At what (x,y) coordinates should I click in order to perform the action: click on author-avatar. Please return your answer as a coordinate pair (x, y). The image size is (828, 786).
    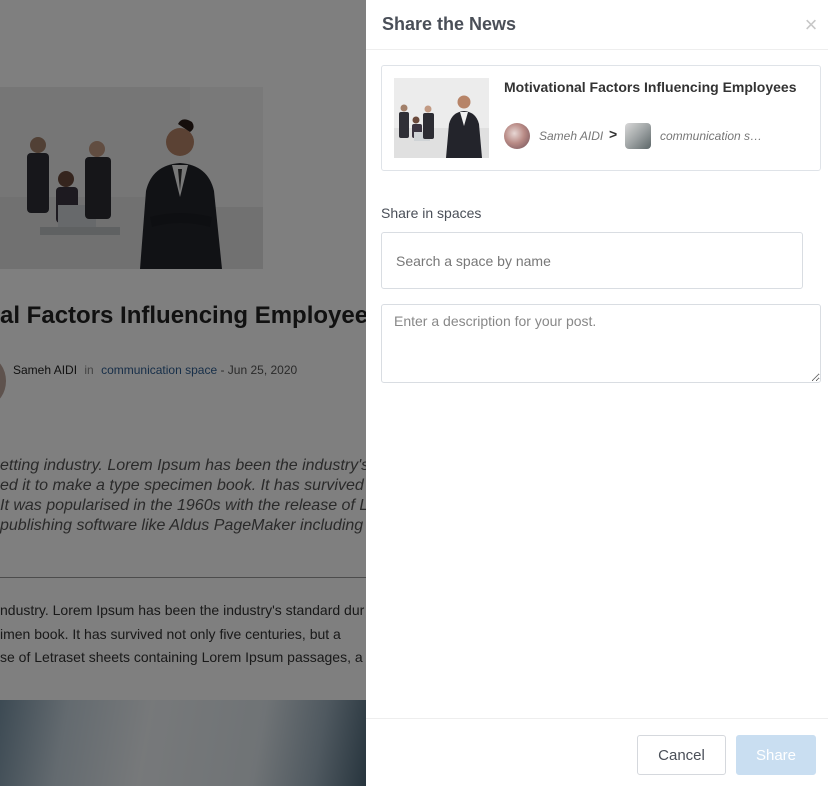
    Looking at the image, I should click on (517, 136).